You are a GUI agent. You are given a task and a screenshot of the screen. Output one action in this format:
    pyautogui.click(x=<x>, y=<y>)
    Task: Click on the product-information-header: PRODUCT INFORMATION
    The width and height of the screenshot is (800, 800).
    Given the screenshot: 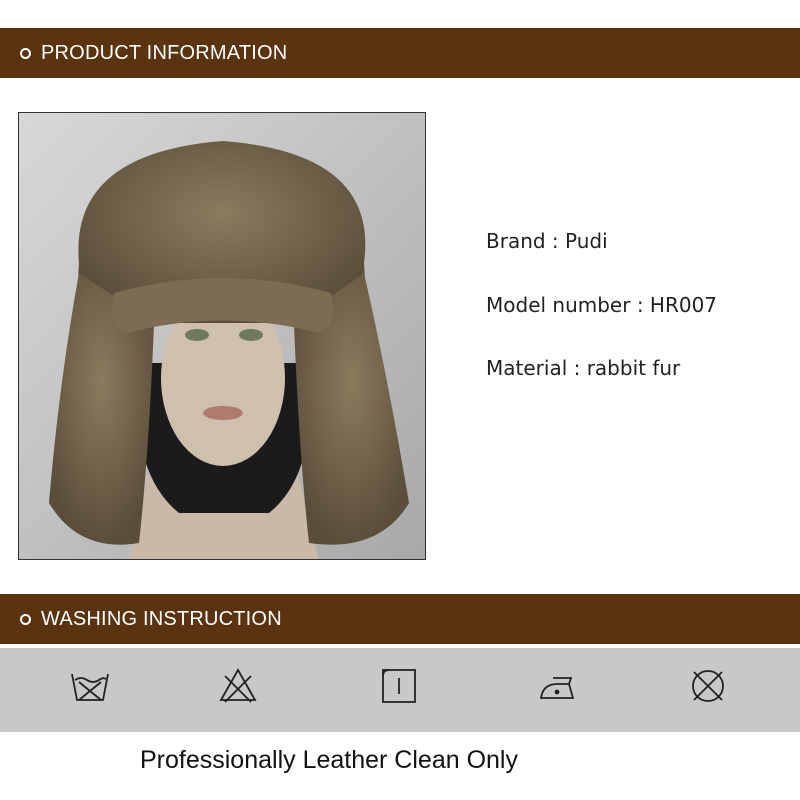 What is the action you would take?
    pyautogui.click(x=400, y=53)
    